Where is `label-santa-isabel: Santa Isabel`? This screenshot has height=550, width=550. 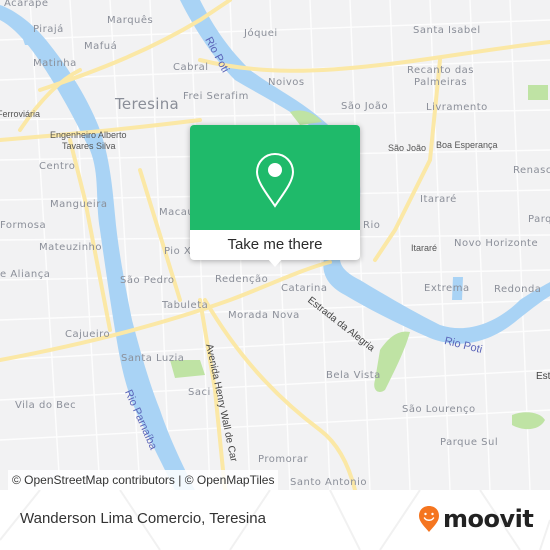 label-santa-isabel: Santa Isabel is located at coordinates (447, 30).